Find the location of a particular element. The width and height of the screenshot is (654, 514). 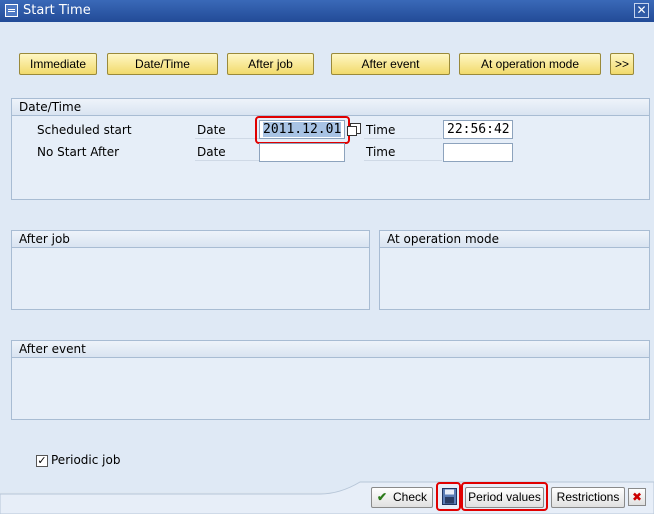

check-icon: ✔ is located at coordinates (382, 497).